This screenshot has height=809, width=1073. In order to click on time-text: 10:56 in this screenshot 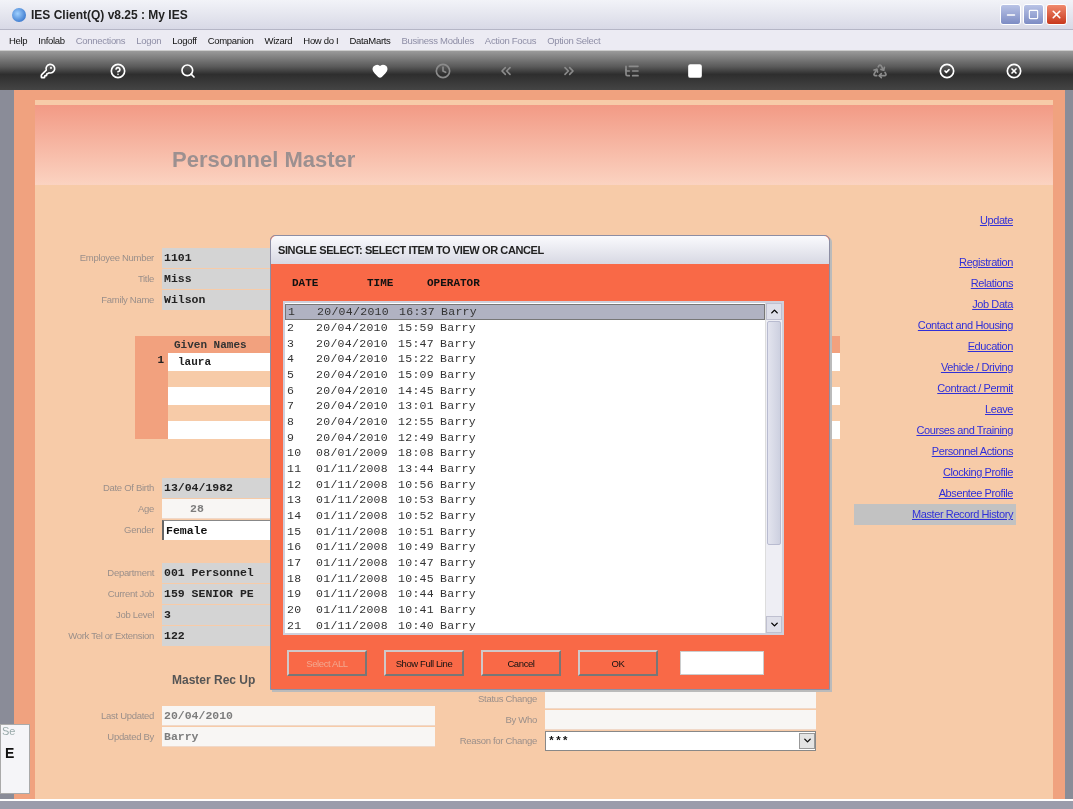, I will do `click(416, 484)`.